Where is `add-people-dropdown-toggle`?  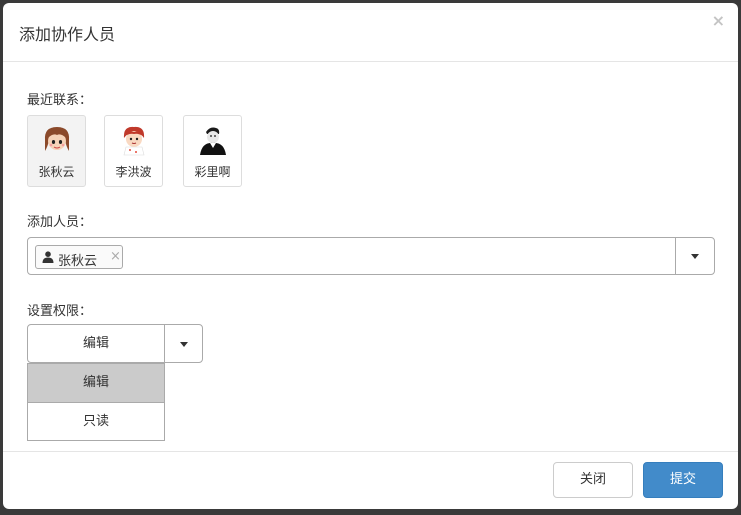 add-people-dropdown-toggle is located at coordinates (694, 256).